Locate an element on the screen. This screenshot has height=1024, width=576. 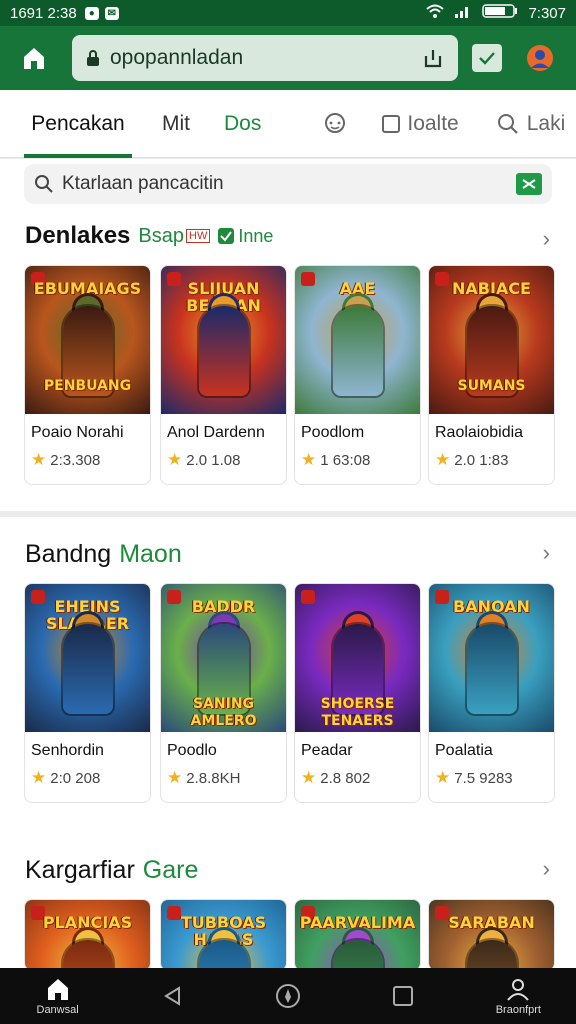
game-cover-image: SLIJUAN BEOBAN is located at coordinates (223, 340).